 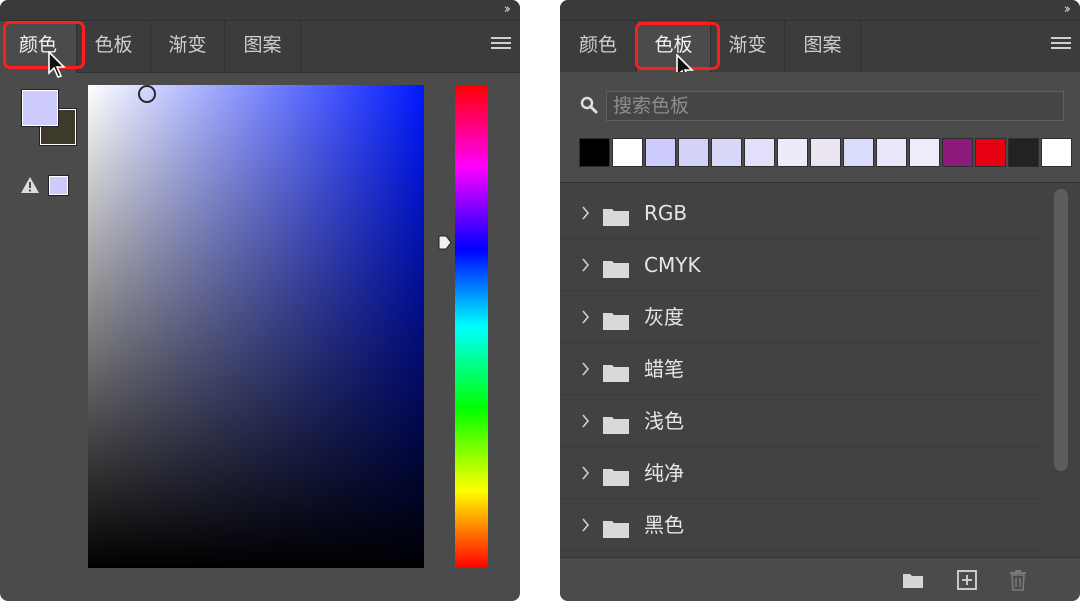 What do you see at coordinates (801, 421) in the screenshot?
I see `swatch-group-row: 浅色` at bounding box center [801, 421].